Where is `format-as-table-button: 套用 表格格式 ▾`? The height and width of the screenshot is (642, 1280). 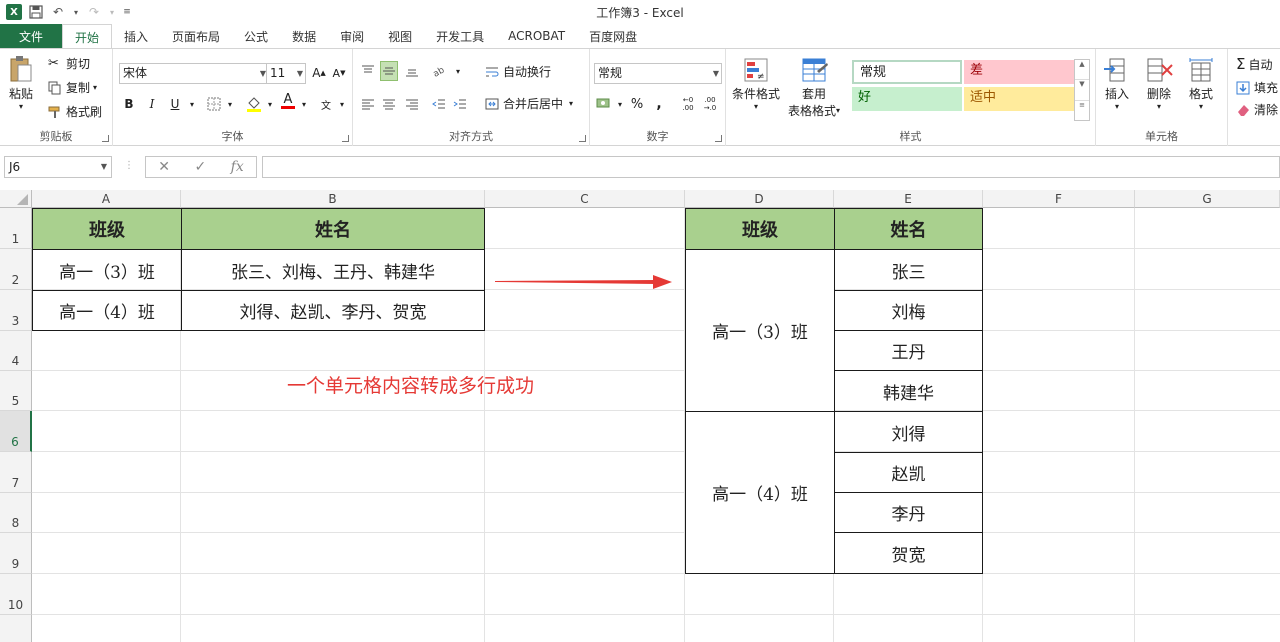 format-as-table-button: 套用 表格格式 ▾ is located at coordinates (814, 88).